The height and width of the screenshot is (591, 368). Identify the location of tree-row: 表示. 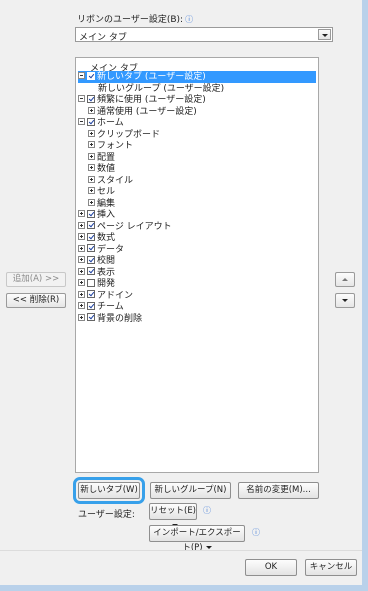
(96, 273).